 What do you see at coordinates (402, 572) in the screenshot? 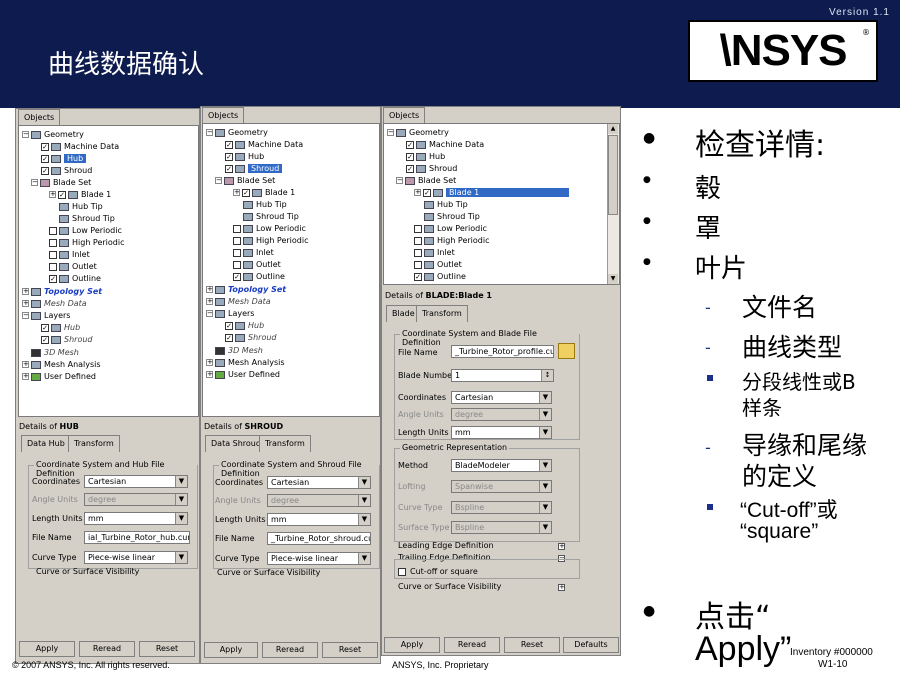
I see `cutoff-checkbox` at bounding box center [402, 572].